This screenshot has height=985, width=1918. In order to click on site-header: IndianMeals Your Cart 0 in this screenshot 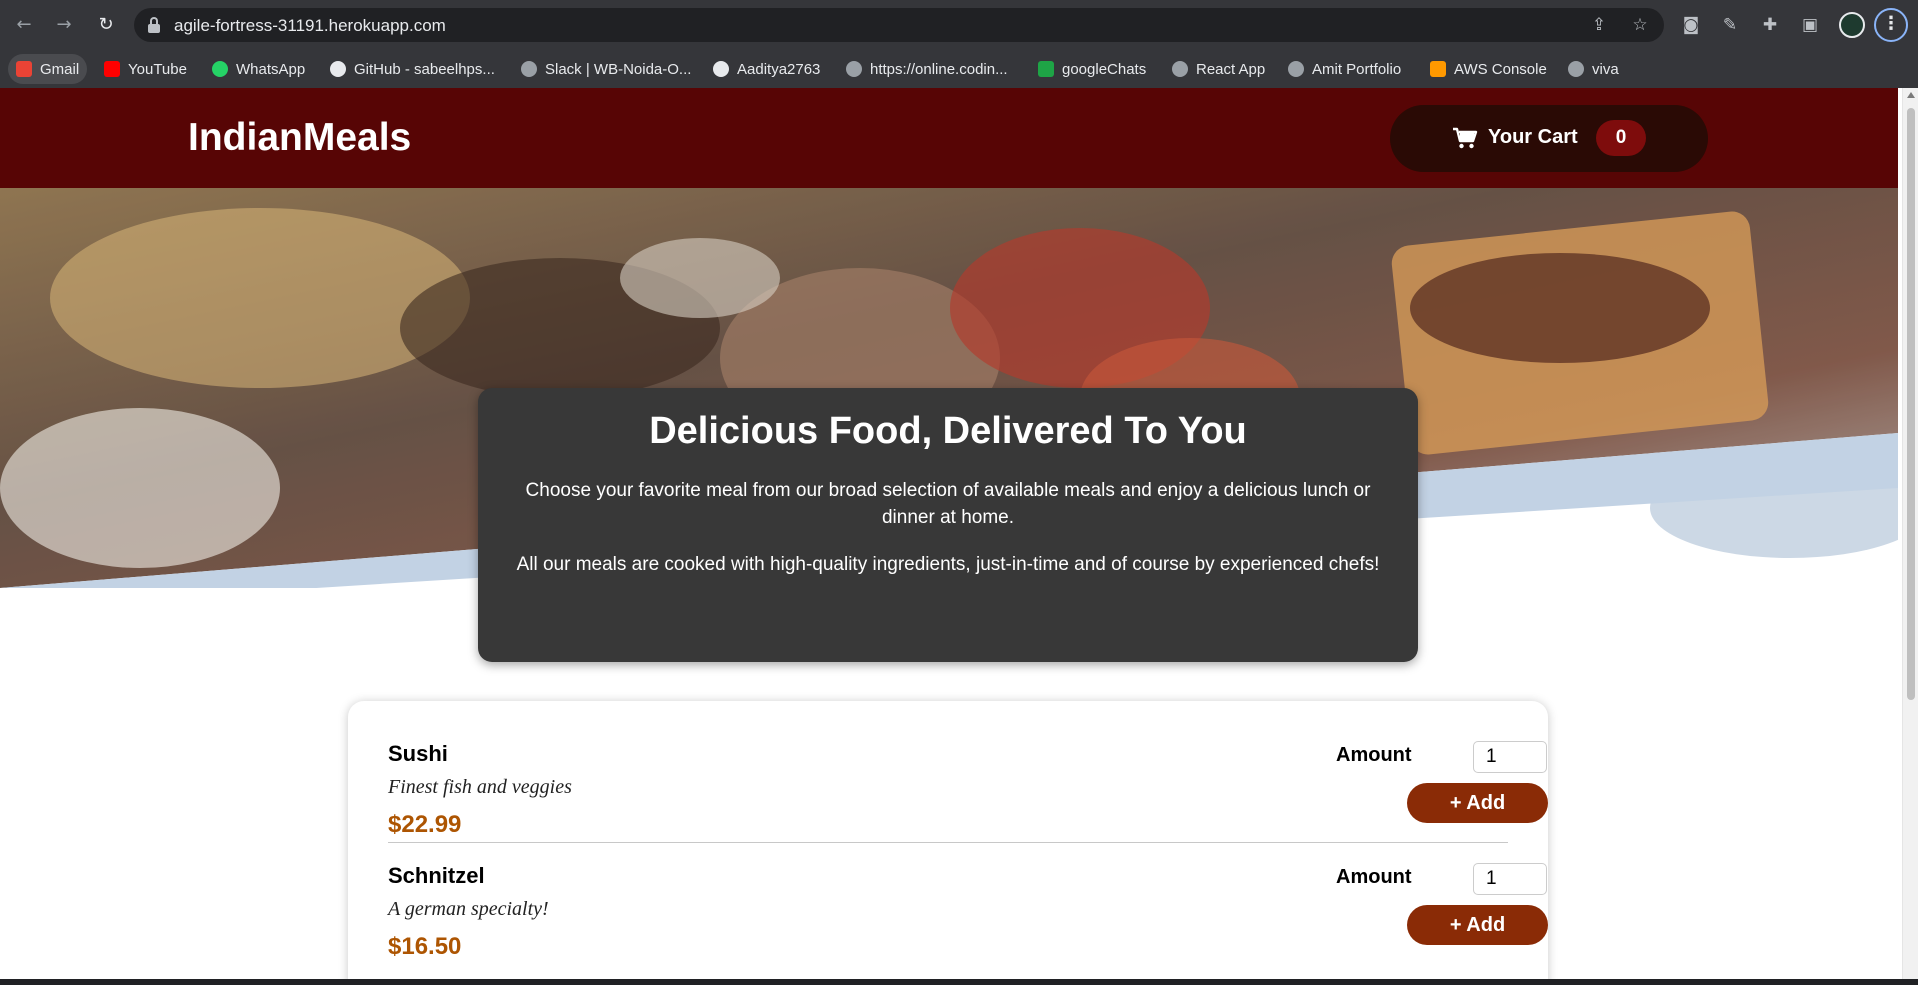, I will do `click(949, 138)`.